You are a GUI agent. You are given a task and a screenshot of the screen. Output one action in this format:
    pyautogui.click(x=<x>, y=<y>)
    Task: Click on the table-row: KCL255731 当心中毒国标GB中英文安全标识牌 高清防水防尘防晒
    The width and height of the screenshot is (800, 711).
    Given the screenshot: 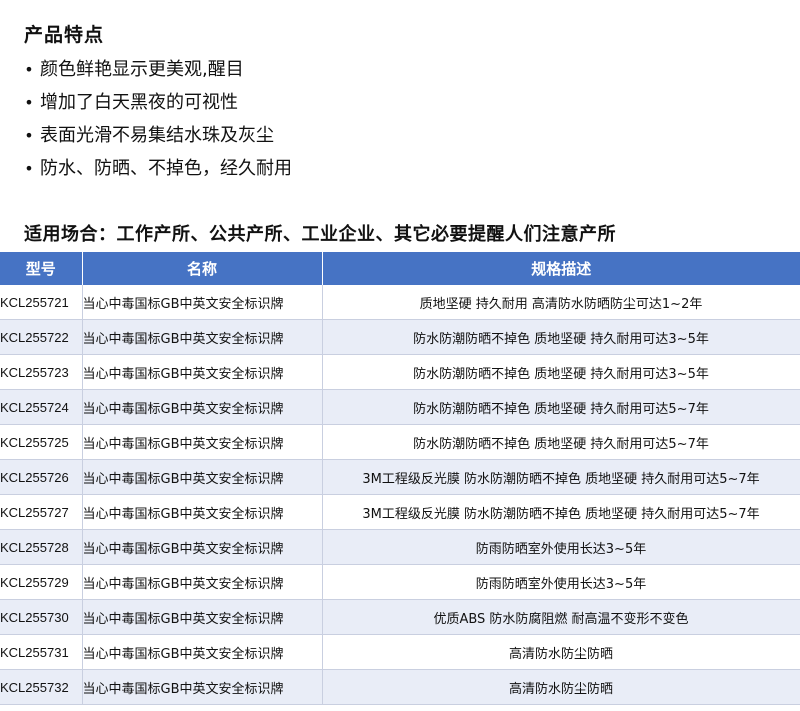 What is the action you would take?
    pyautogui.click(x=400, y=652)
    